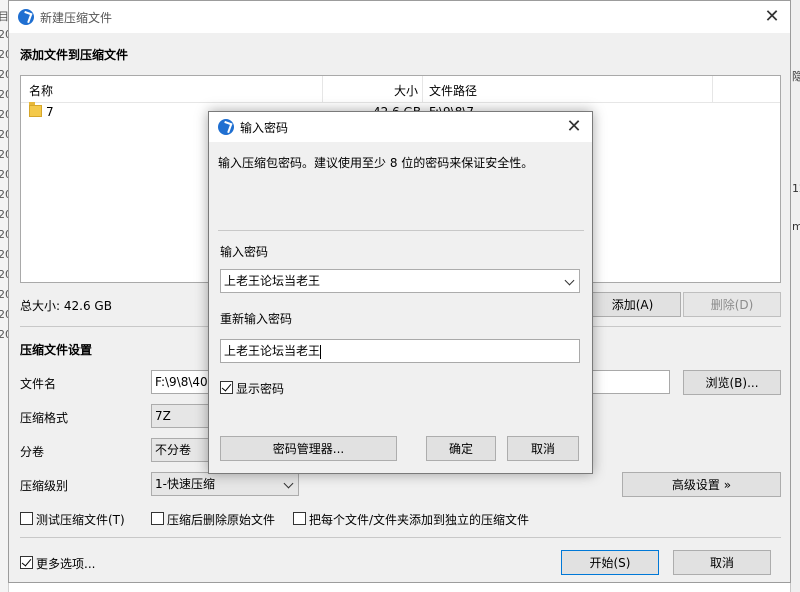 Image resolution: width=800 pixels, height=592 pixels. What do you see at coordinates (26, 562) in the screenshot?
I see `more-options-checkbox` at bounding box center [26, 562].